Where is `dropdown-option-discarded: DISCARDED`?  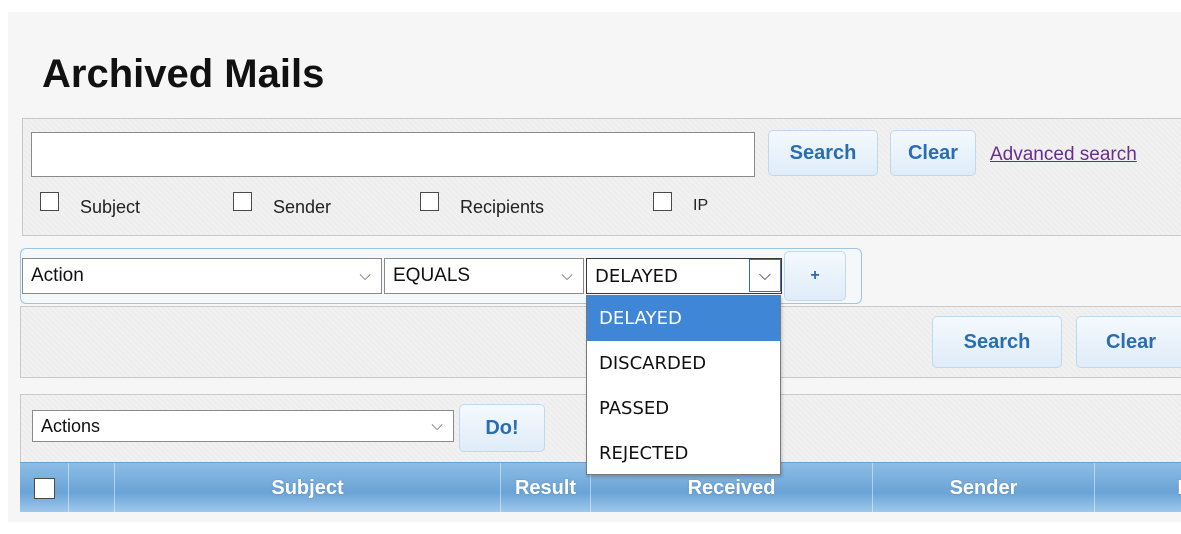 dropdown-option-discarded: DISCARDED is located at coordinates (683, 363).